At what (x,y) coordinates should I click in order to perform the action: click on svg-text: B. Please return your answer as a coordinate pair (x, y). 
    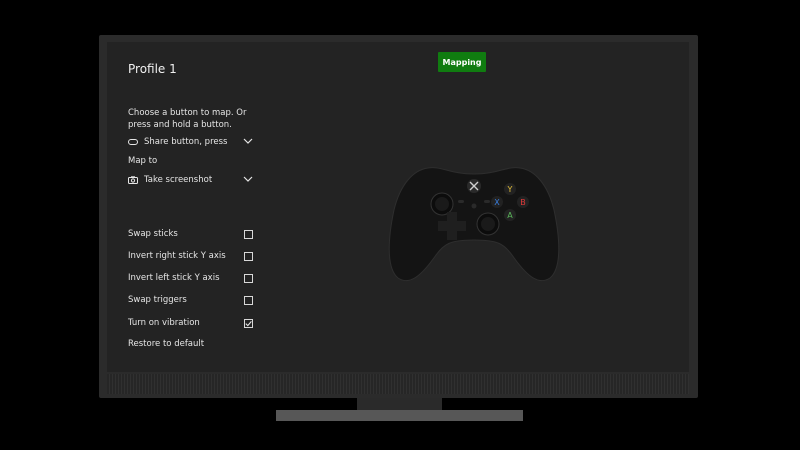
    Looking at the image, I should click on (523, 202).